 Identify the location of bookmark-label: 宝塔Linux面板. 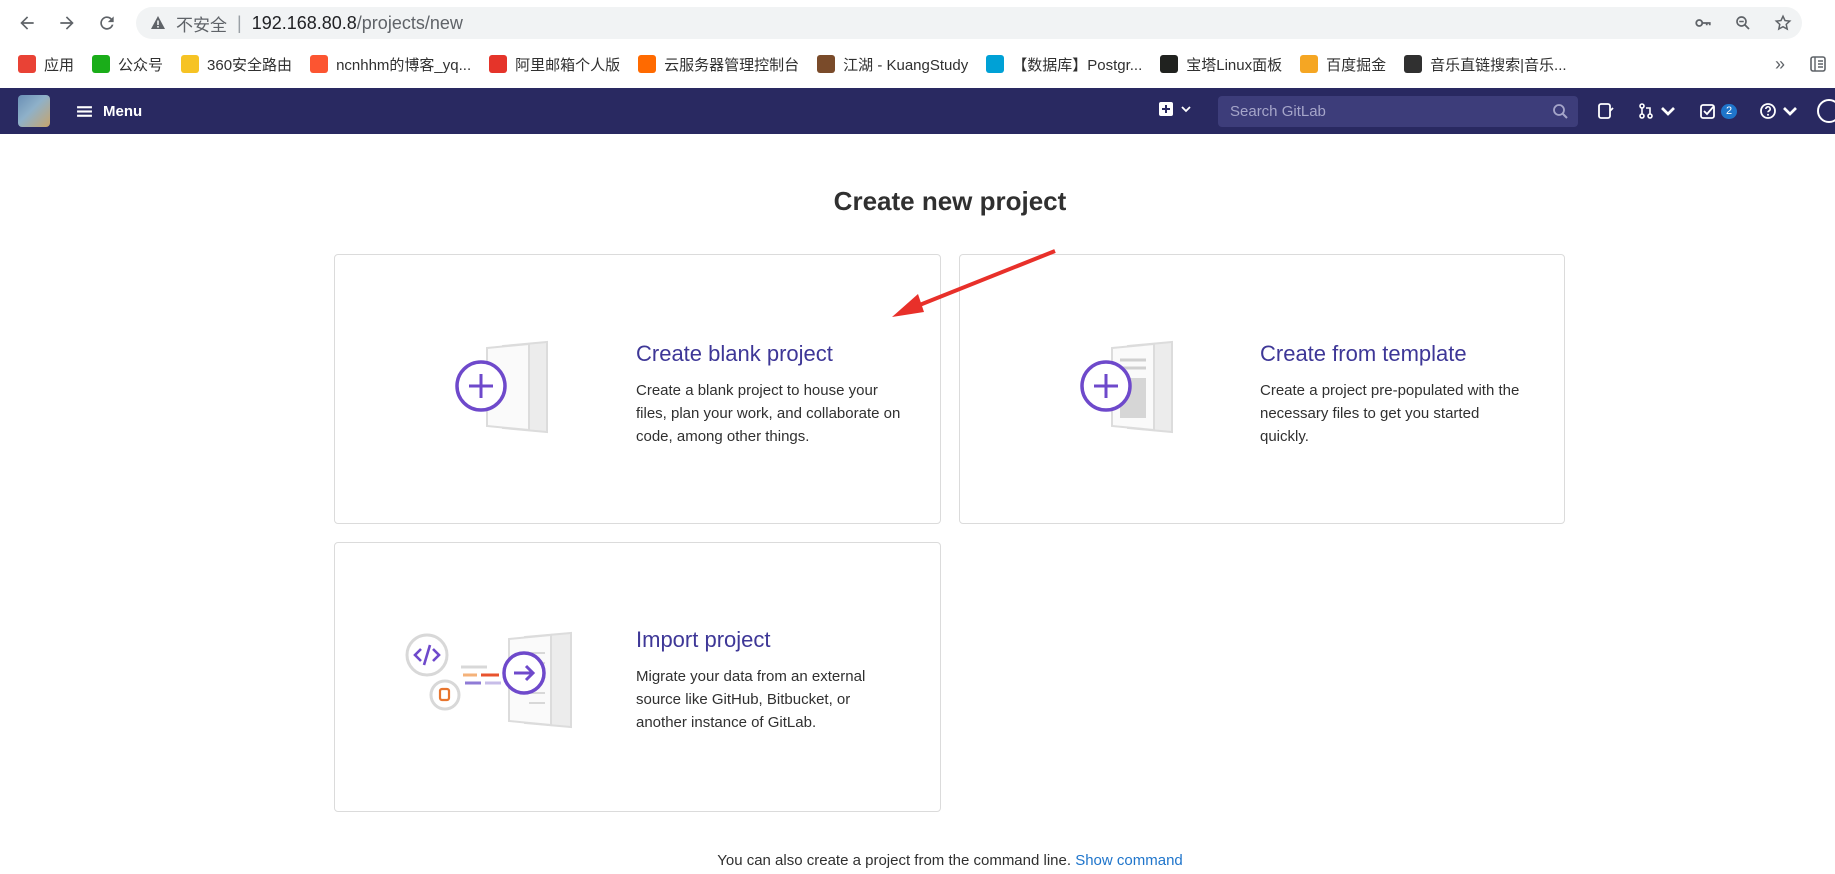
(1234, 65).